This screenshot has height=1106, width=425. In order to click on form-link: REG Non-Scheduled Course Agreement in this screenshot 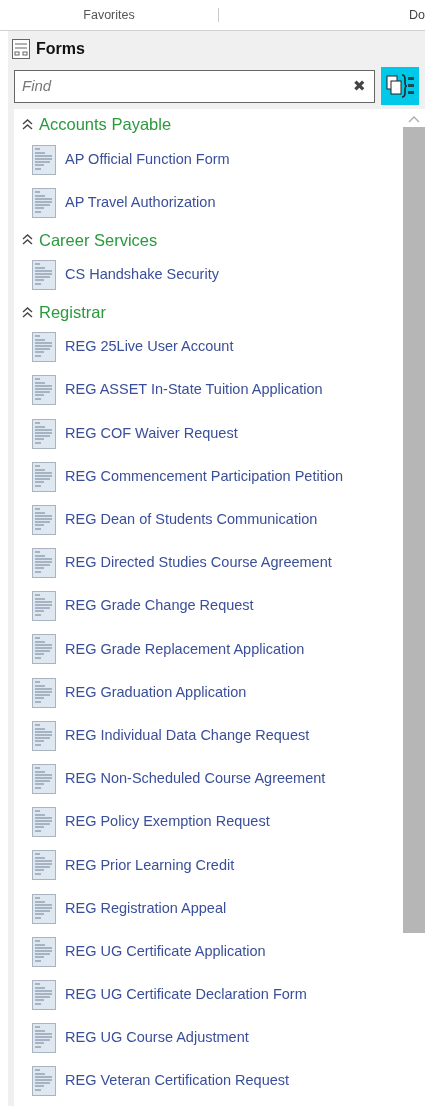, I will do `click(195, 779)`.